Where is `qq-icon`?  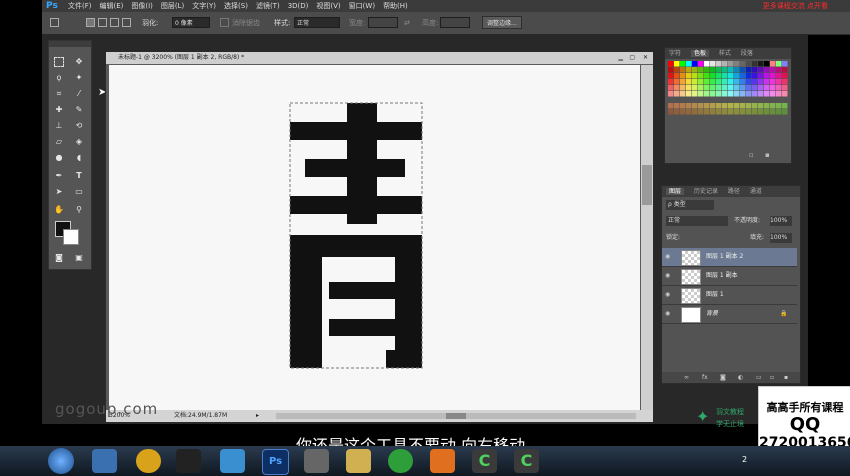 qq-icon is located at coordinates (188, 461).